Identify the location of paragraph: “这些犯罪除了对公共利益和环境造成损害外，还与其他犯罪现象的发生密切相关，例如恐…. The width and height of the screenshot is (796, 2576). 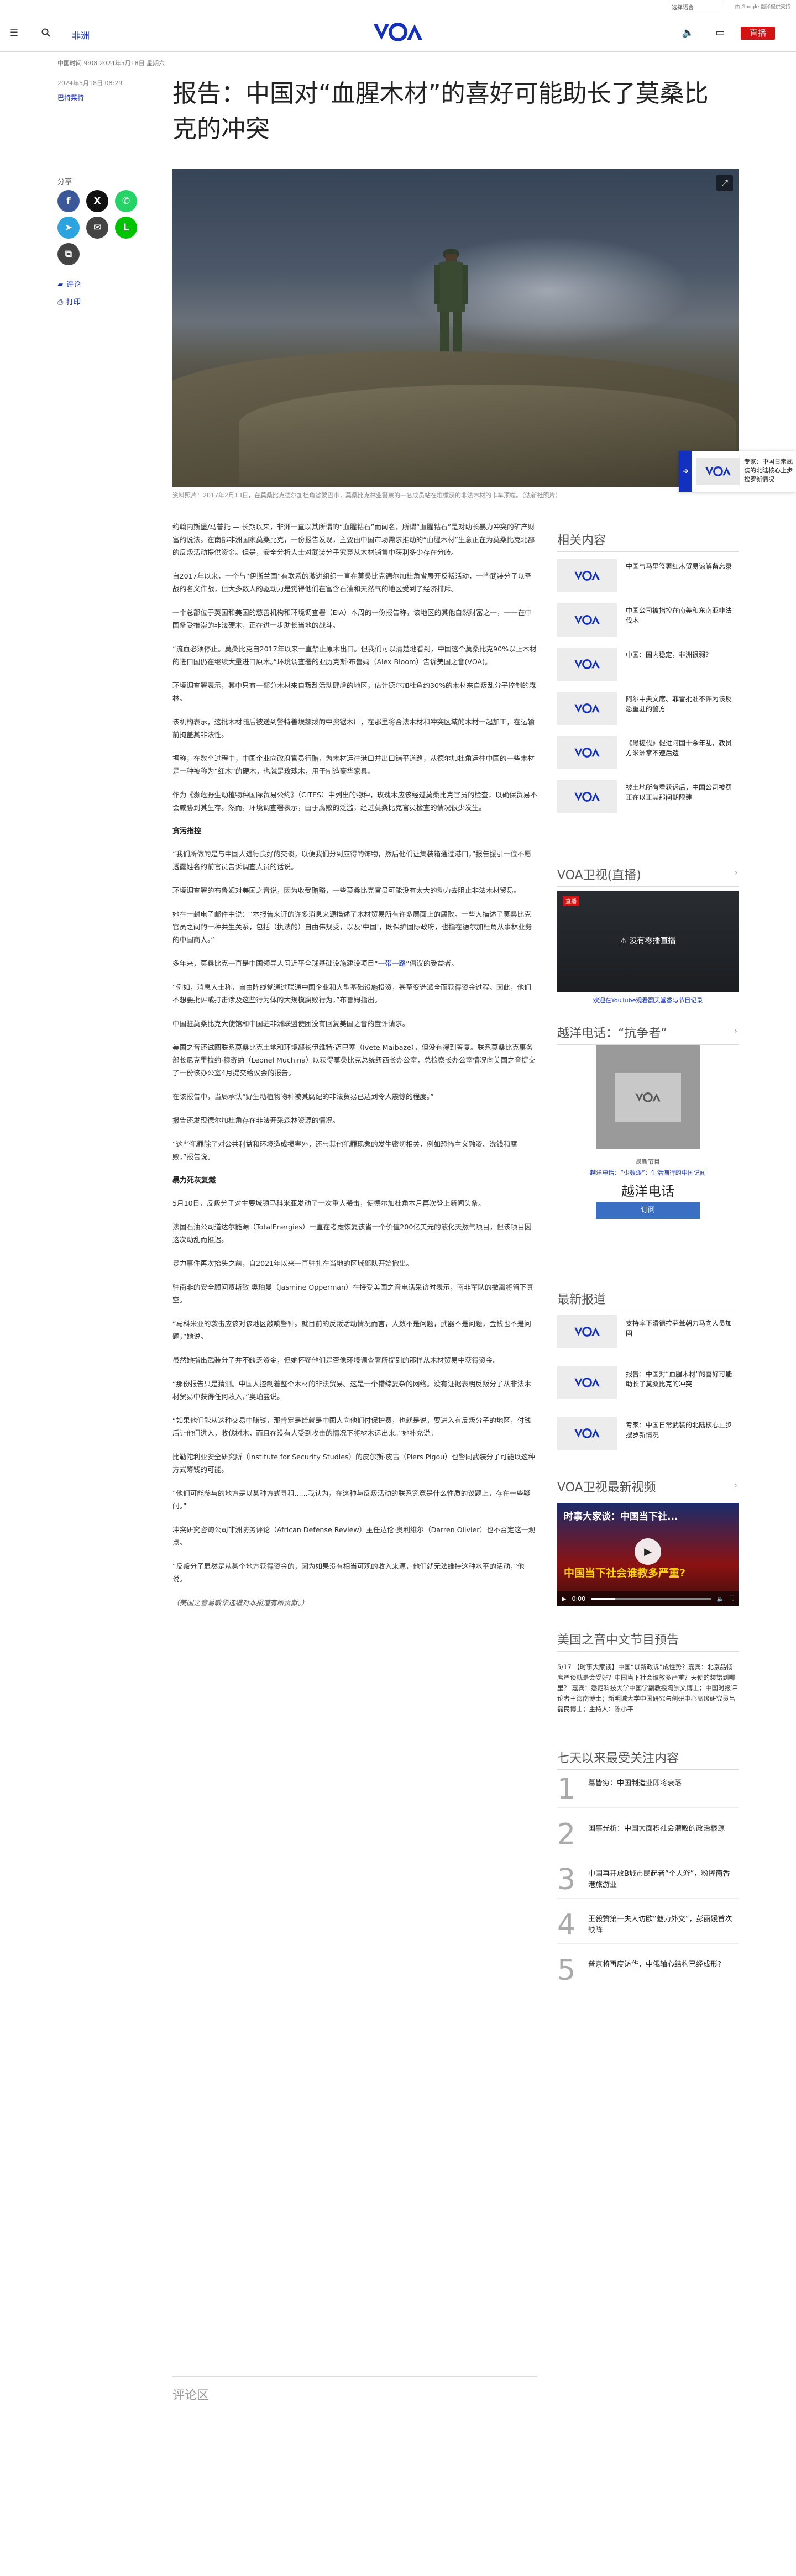
(345, 1150).